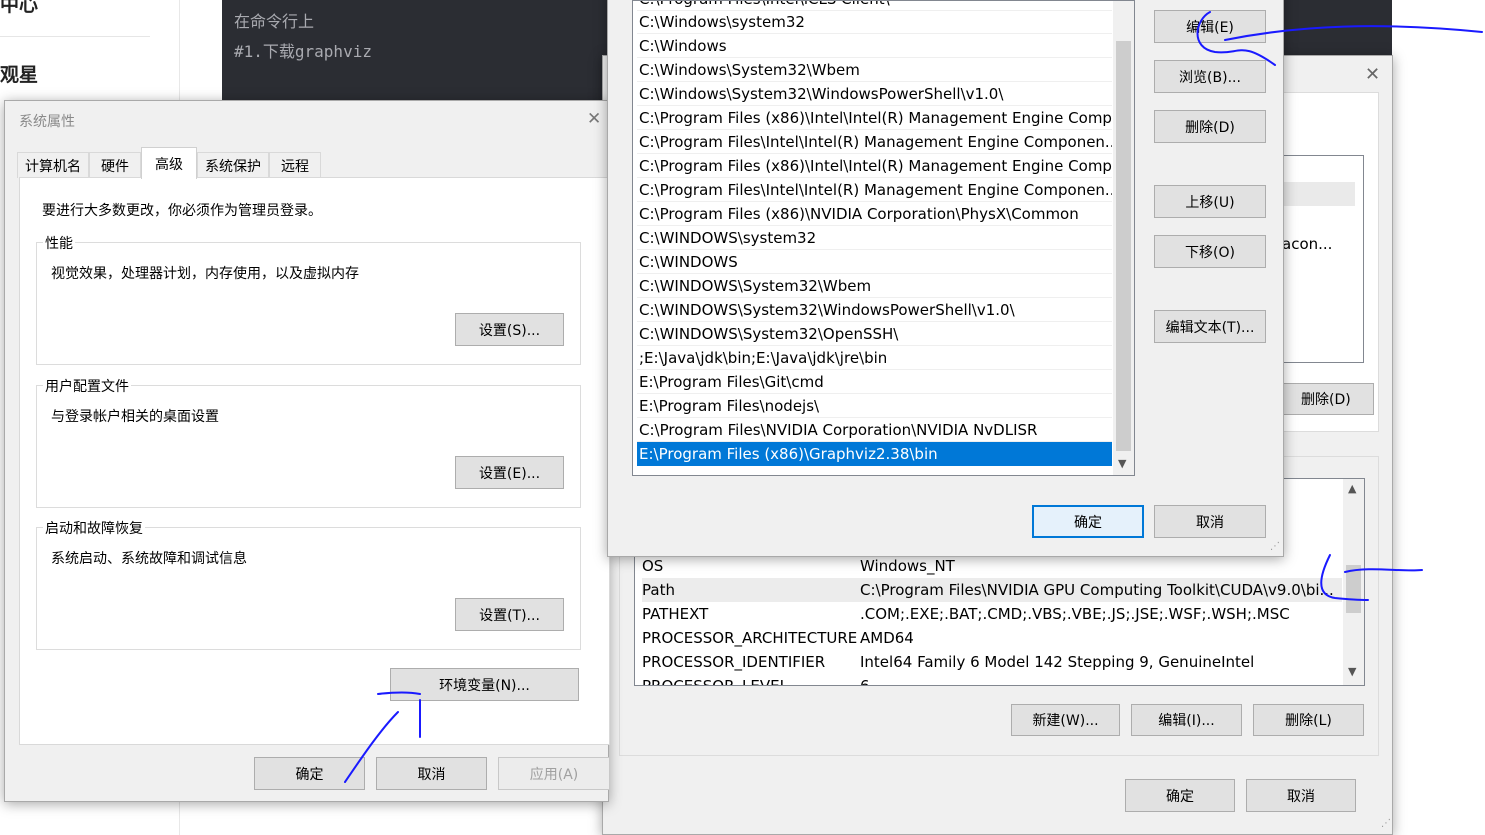  What do you see at coordinates (874, 334) in the screenshot?
I see `list-item: C:\WINDOWS\System32\OpenSSH\` at bounding box center [874, 334].